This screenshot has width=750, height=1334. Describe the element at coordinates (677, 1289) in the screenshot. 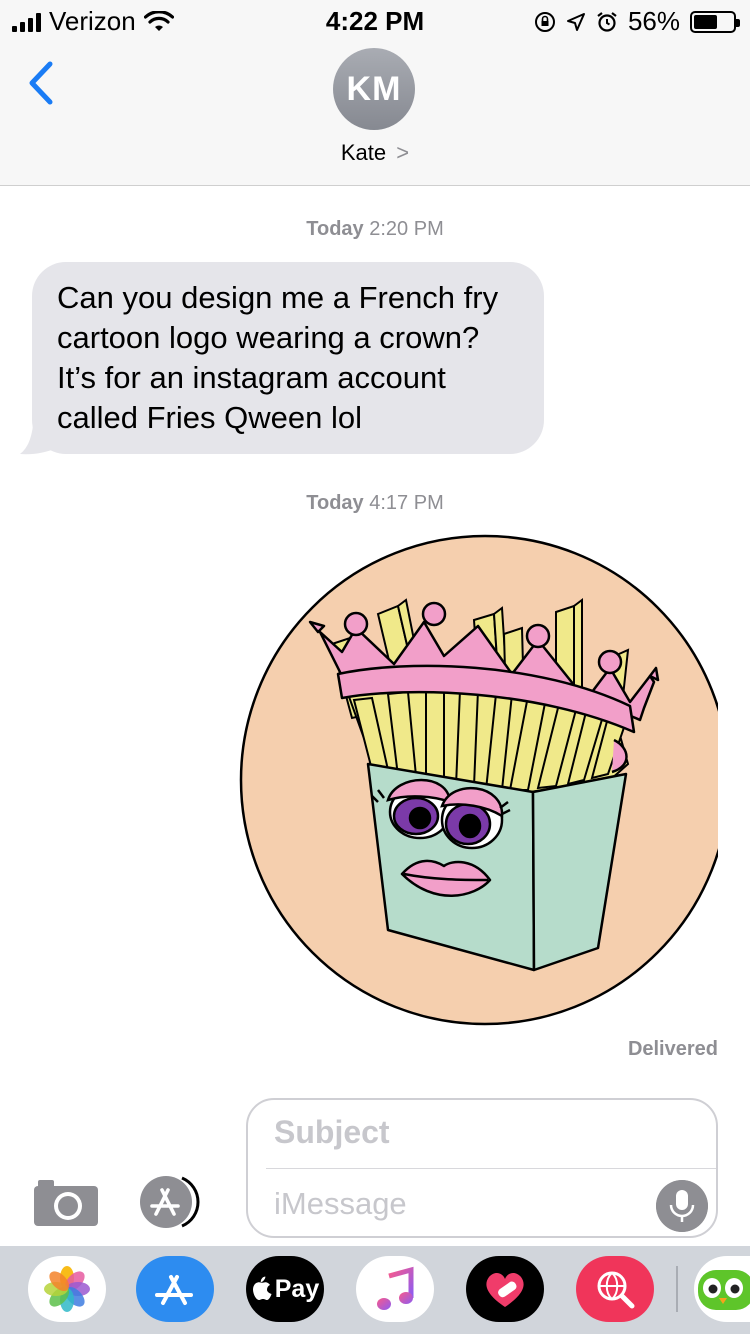

I see `drawer-separator` at that location.